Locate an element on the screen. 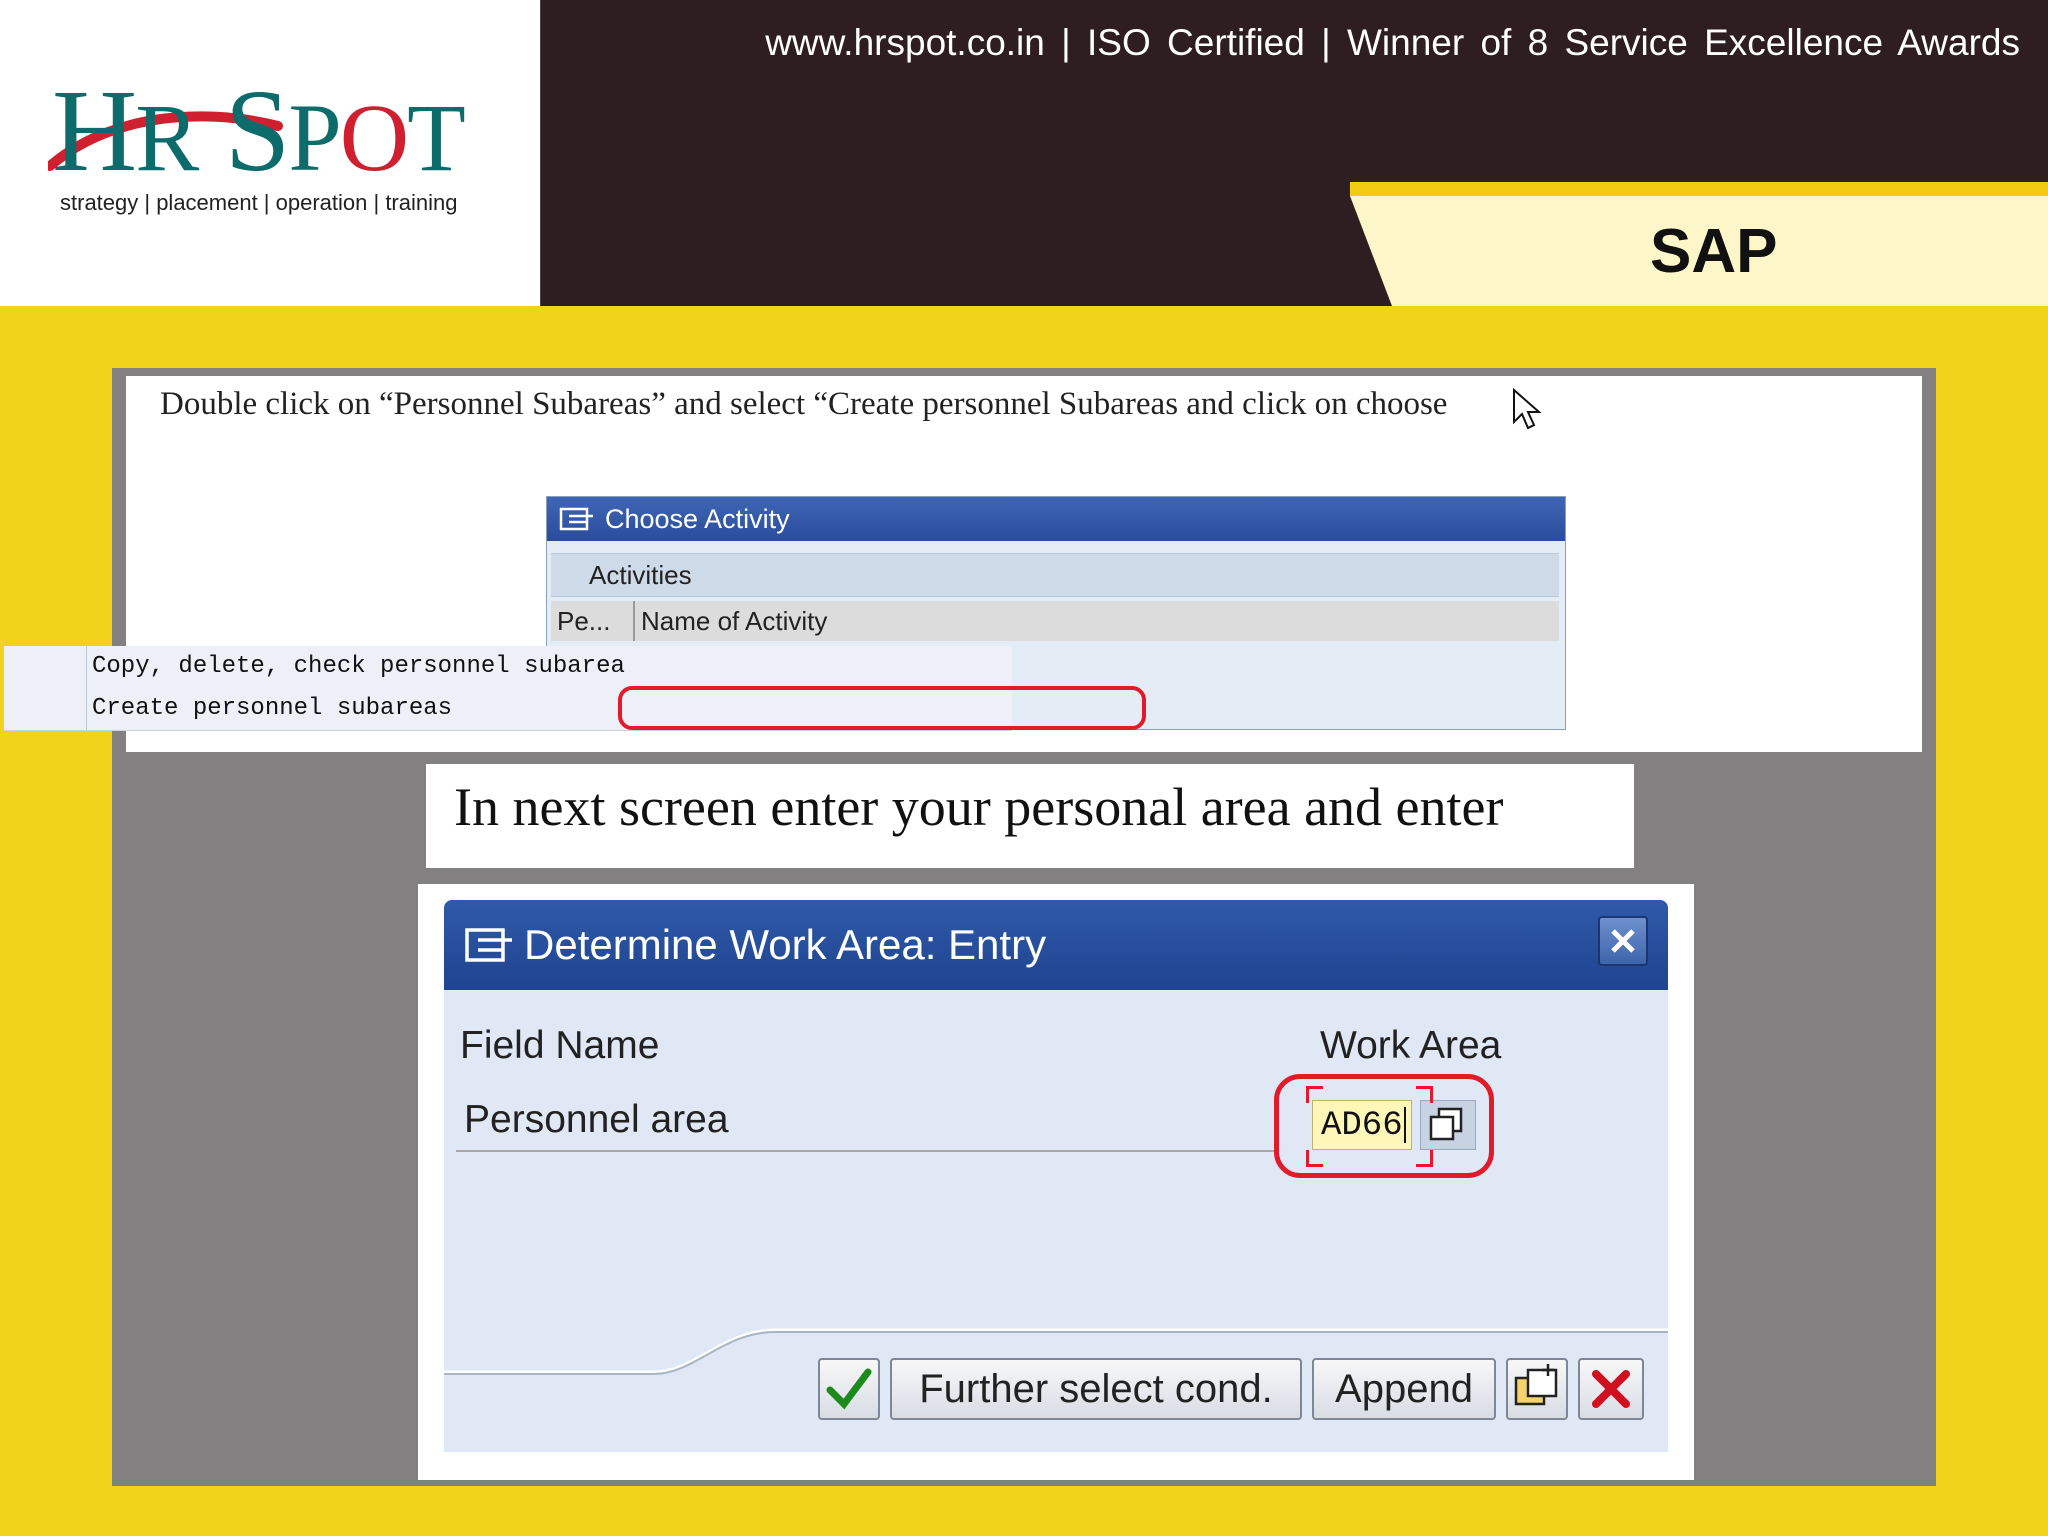 This screenshot has height=1536, width=2048. highlight-work-area is located at coordinates (1384, 1126).